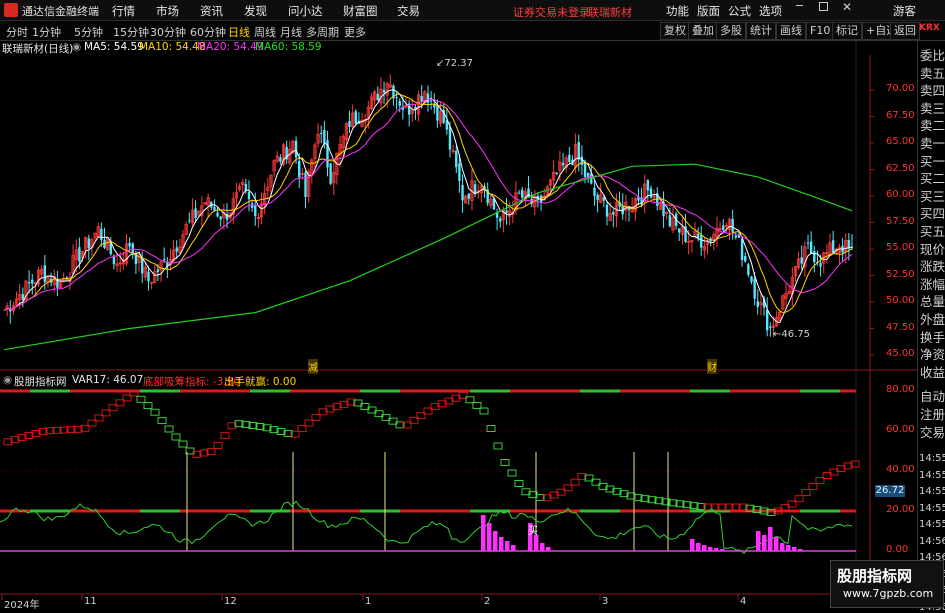  I want to click on indicator-tick: 60.00, so click(900, 429).